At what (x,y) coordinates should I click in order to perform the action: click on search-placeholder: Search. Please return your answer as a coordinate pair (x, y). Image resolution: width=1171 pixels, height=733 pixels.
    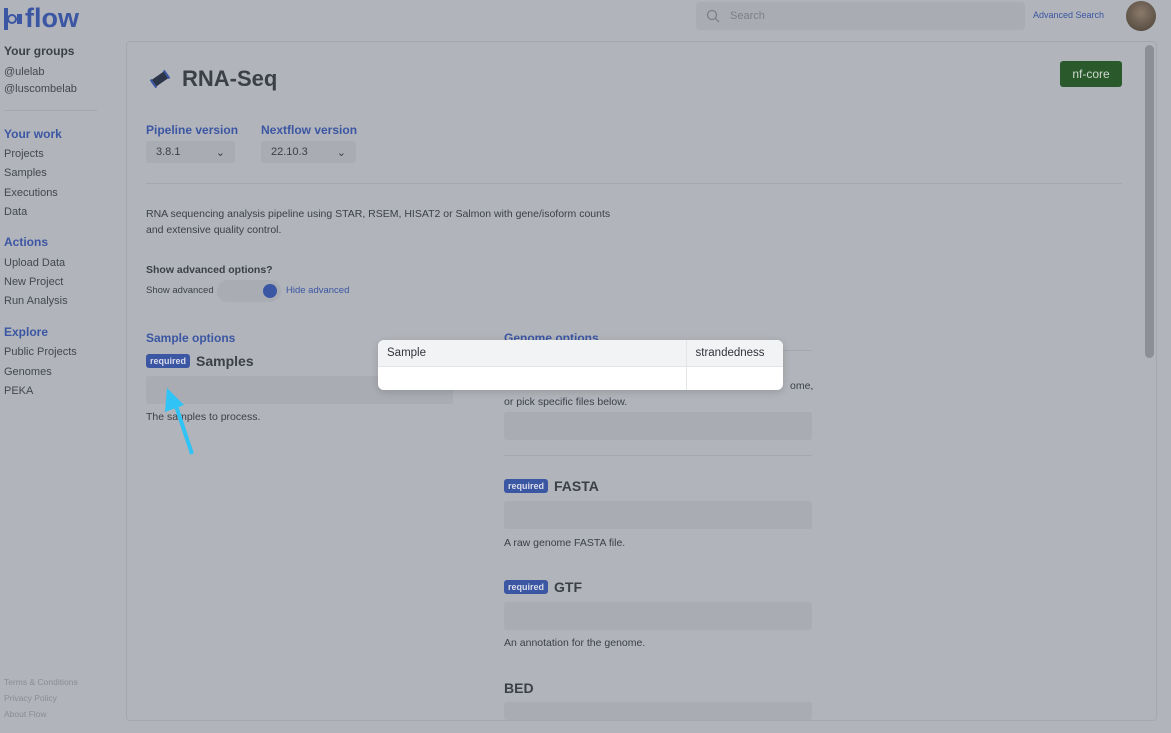
    Looking at the image, I should click on (747, 16).